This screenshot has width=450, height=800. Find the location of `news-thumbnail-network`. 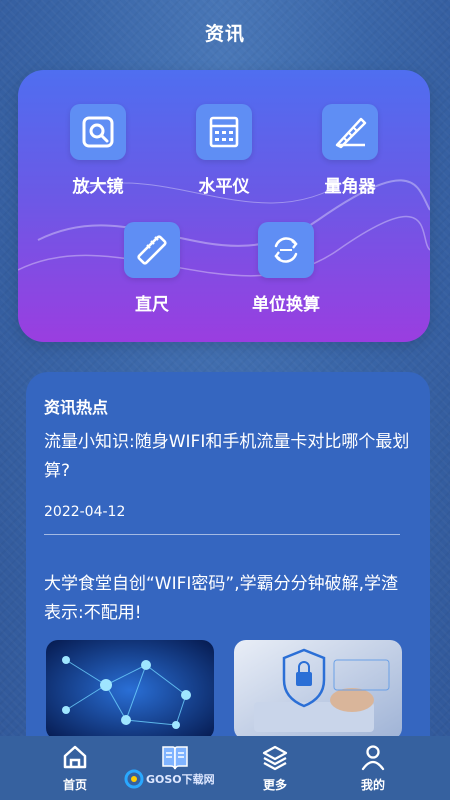

news-thumbnail-network is located at coordinates (130, 690).